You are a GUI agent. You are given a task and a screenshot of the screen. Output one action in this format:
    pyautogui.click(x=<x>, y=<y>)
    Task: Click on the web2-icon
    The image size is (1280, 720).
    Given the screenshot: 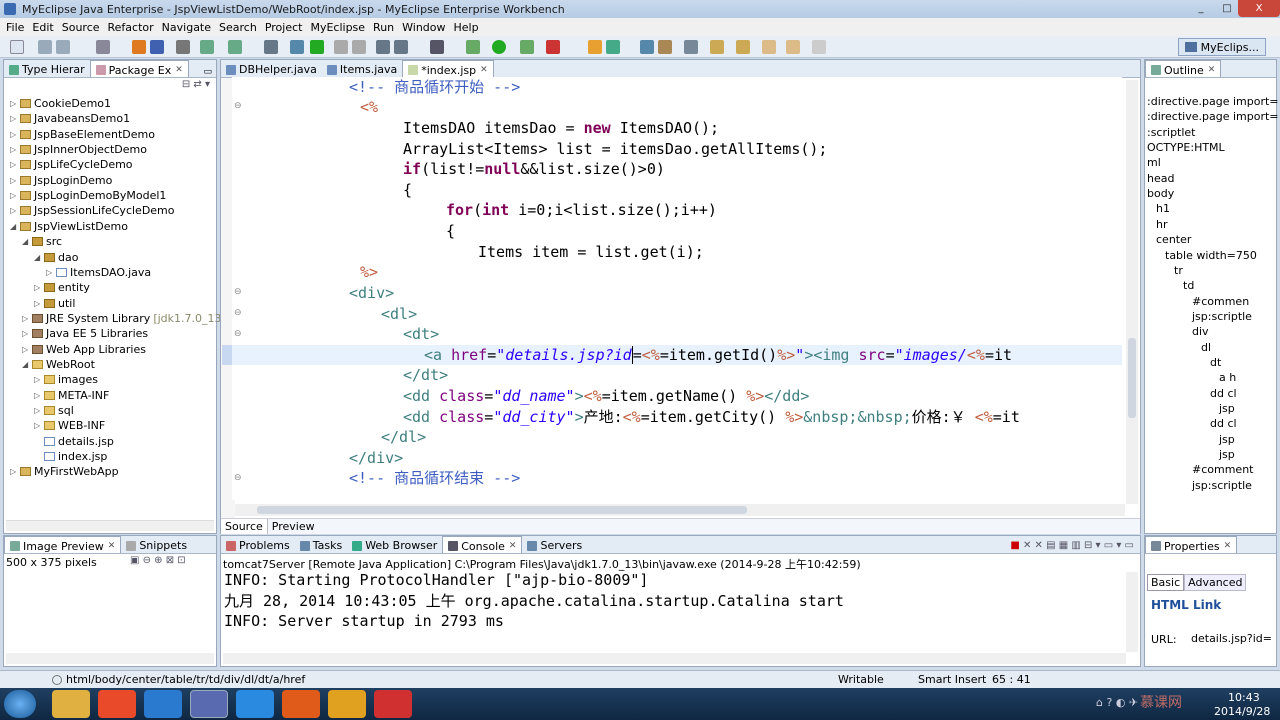 What is the action you would take?
    pyautogui.click(x=235, y=47)
    